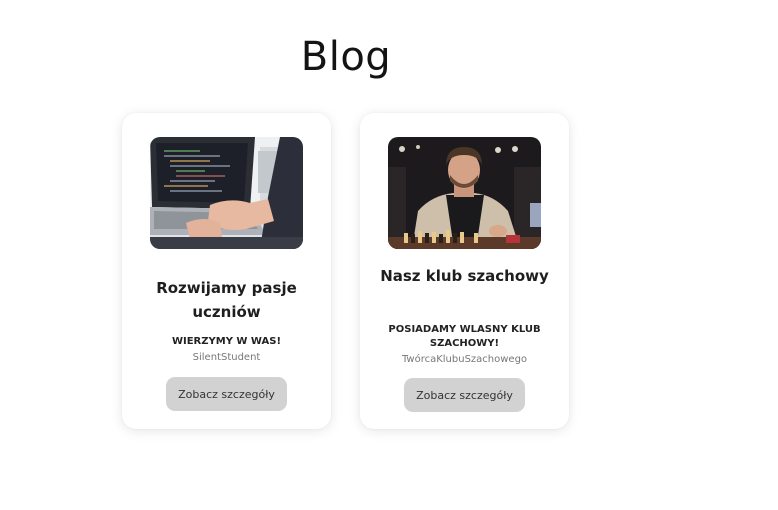 This screenshot has width=778, height=510. I want to click on post-title: Nasz klub szachowy, so click(464, 276).